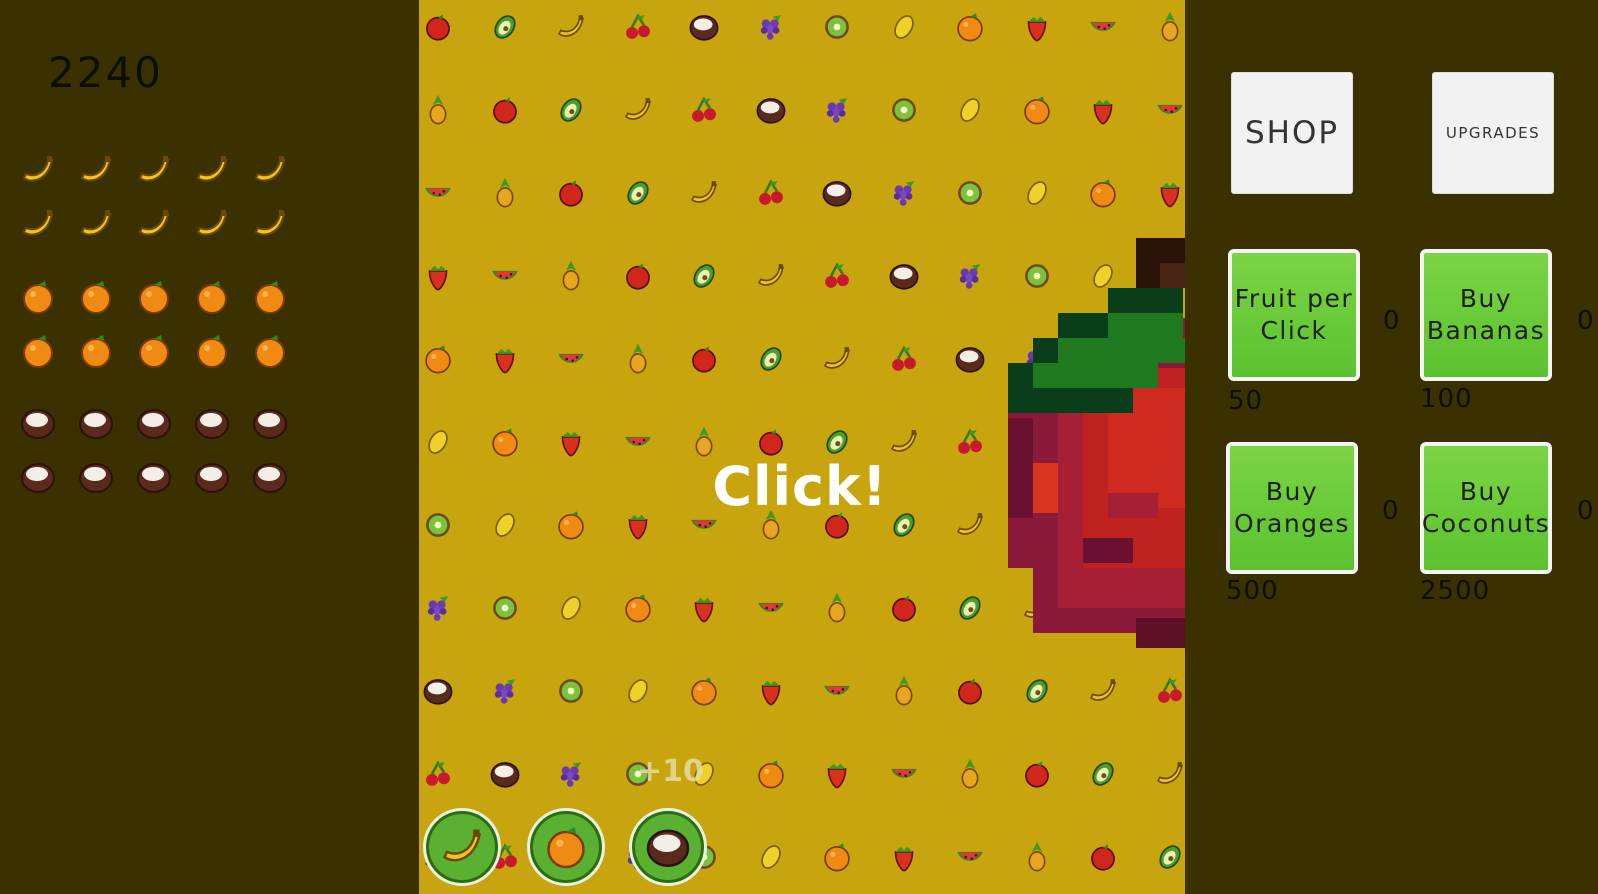  I want to click on buy-oranges-button: Buy Oranges, so click(1292, 508).